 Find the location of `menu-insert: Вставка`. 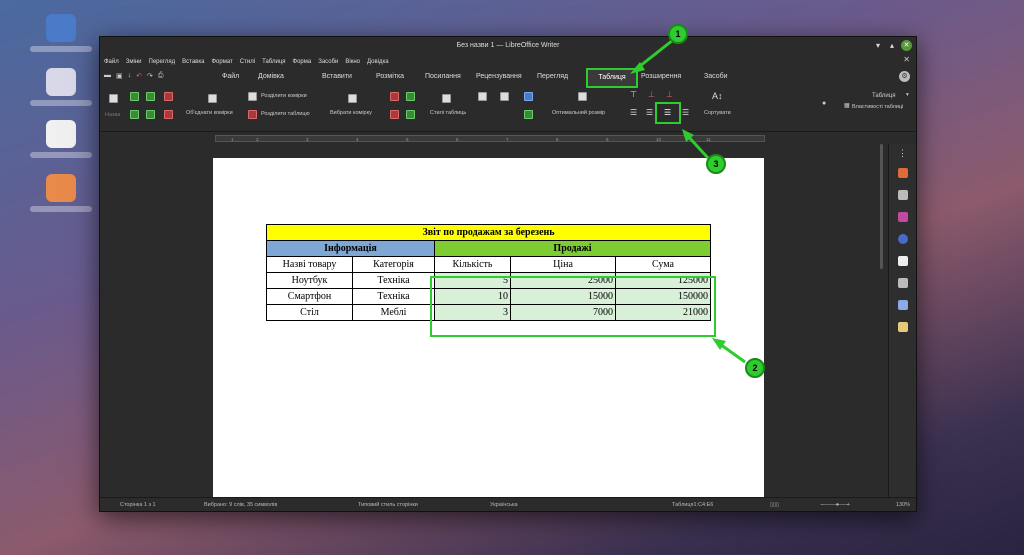

menu-insert: Вставка is located at coordinates (193, 62).